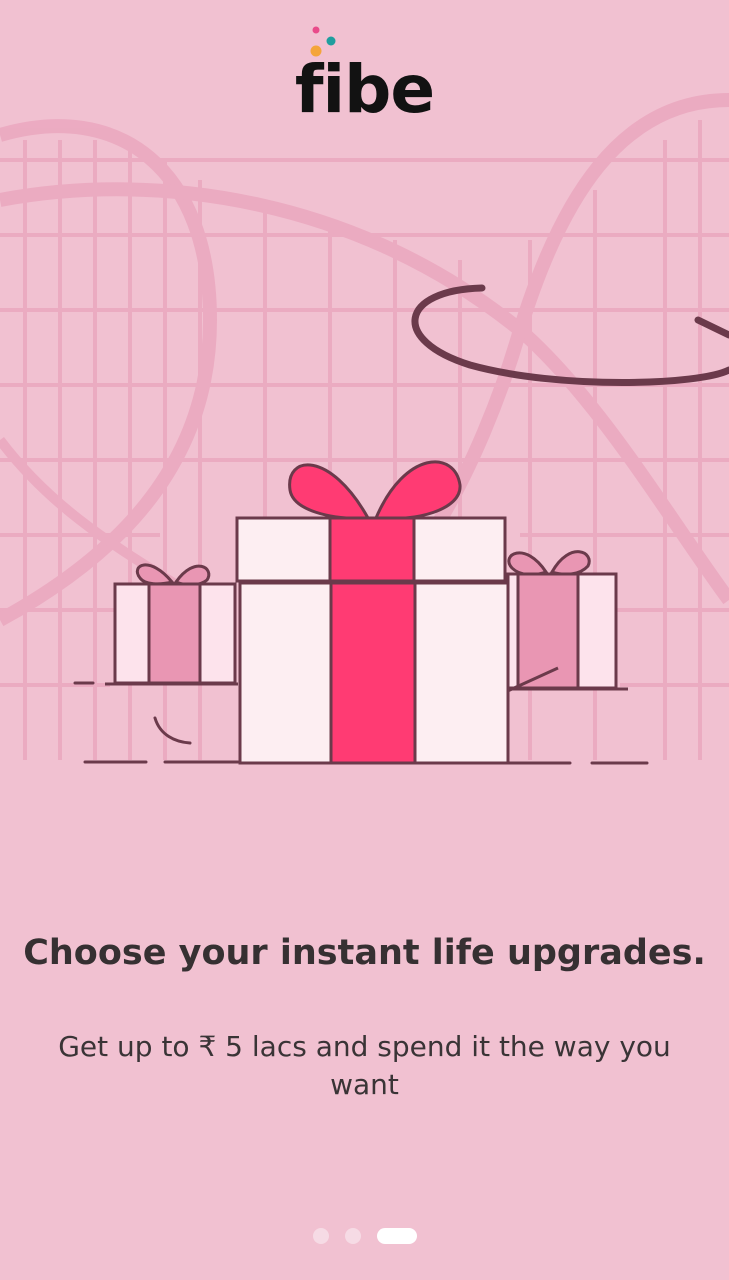 The height and width of the screenshot is (1280, 729). I want to click on swoosh-line, so click(570, 335).